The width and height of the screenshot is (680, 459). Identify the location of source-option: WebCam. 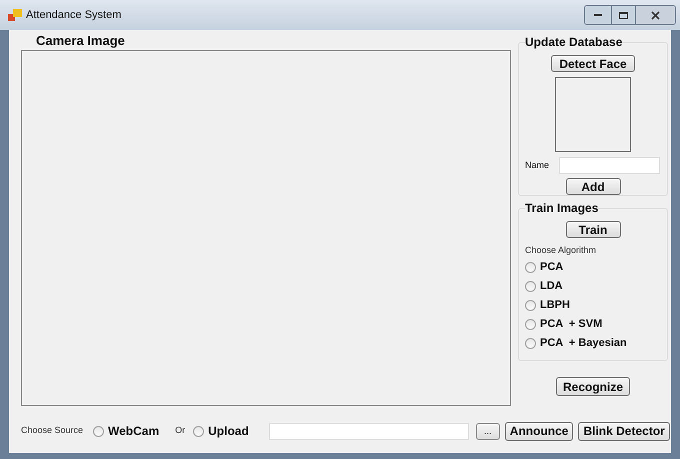
(134, 431).